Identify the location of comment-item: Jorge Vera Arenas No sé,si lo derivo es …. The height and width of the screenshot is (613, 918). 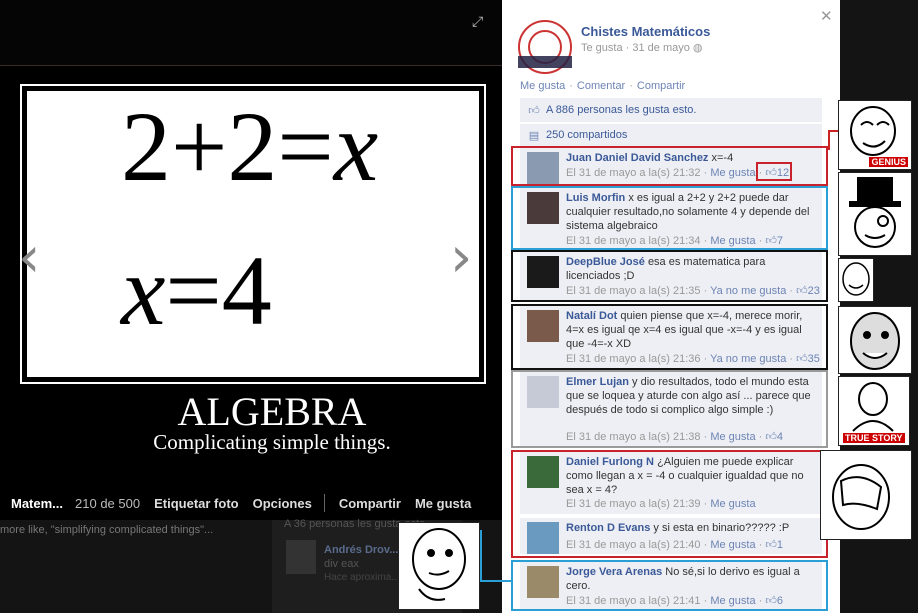
(671, 586).